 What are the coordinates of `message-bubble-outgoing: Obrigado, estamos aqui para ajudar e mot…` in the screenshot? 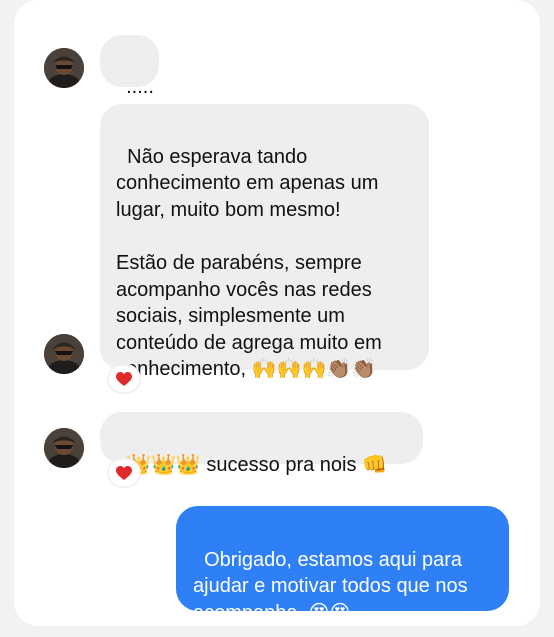 It's located at (342, 565).